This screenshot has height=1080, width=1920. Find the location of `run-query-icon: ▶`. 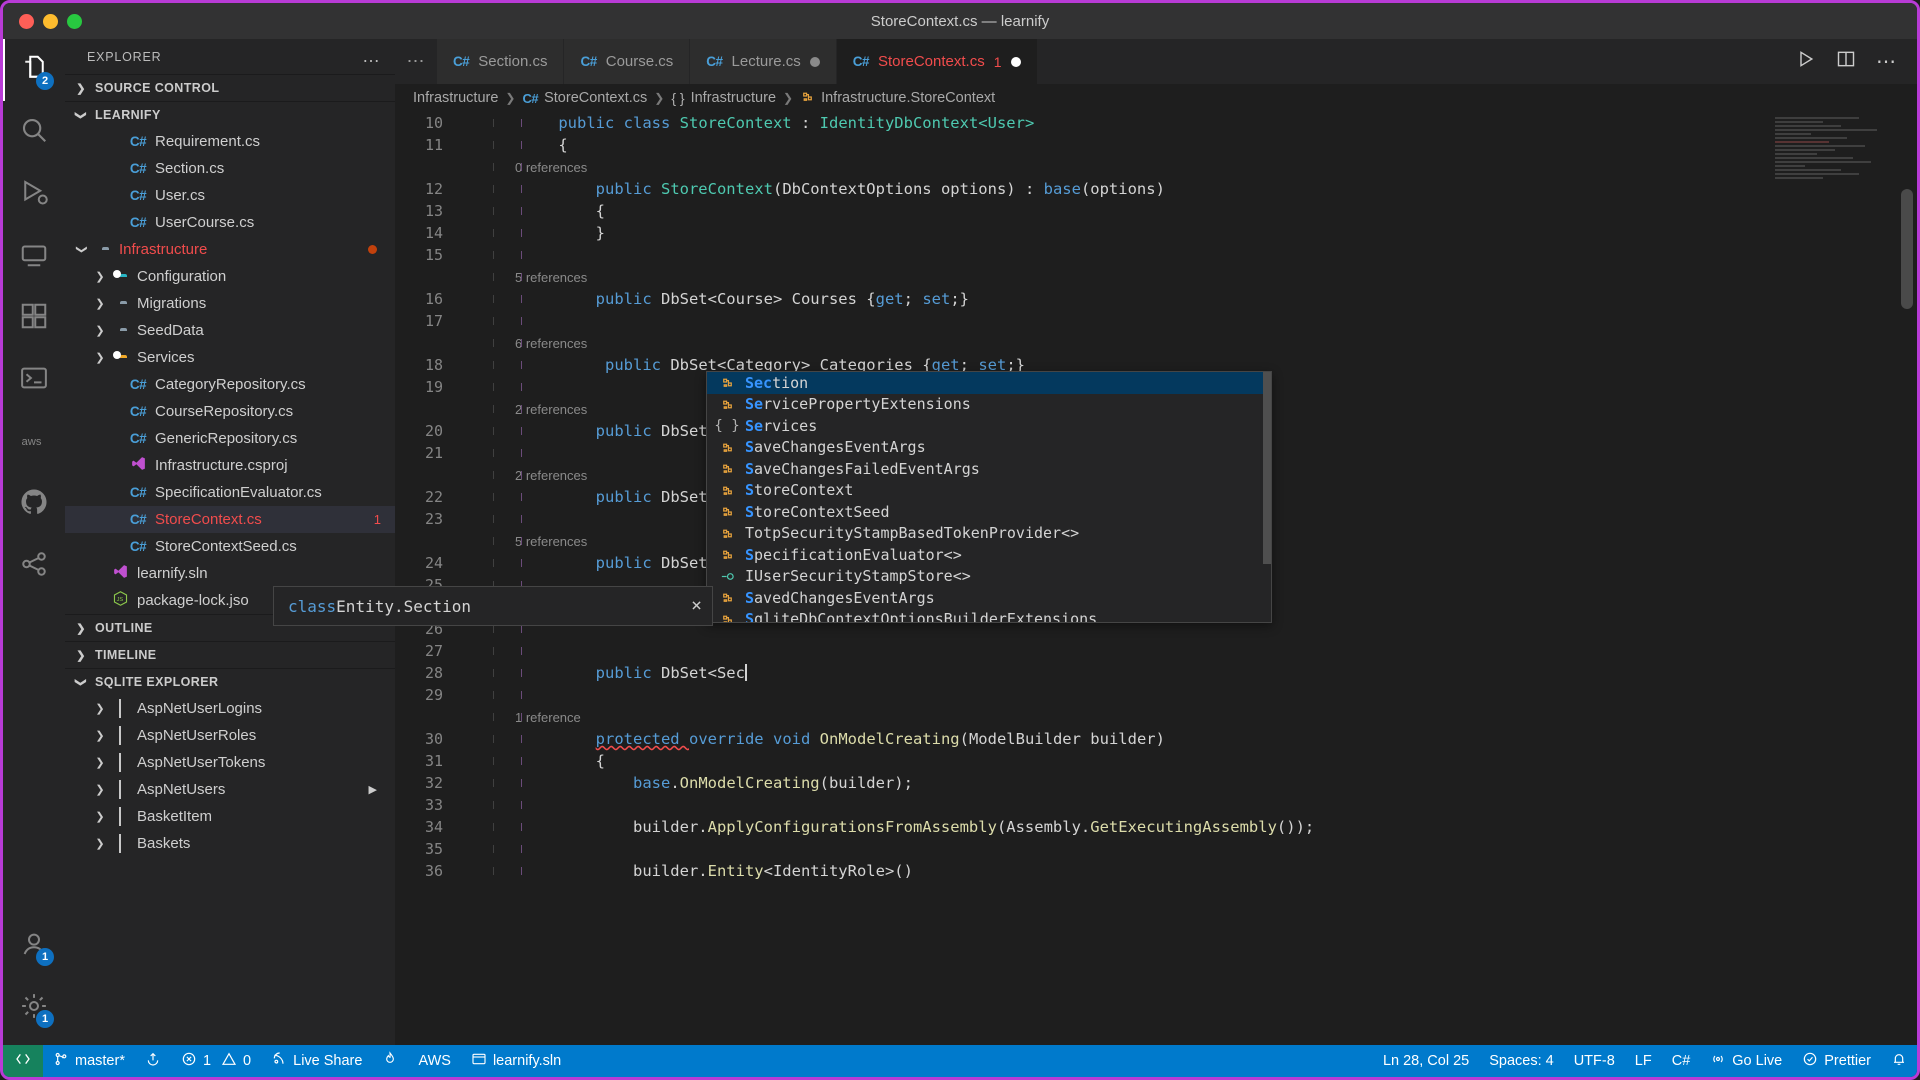

run-query-icon: ▶ is located at coordinates (373, 789).